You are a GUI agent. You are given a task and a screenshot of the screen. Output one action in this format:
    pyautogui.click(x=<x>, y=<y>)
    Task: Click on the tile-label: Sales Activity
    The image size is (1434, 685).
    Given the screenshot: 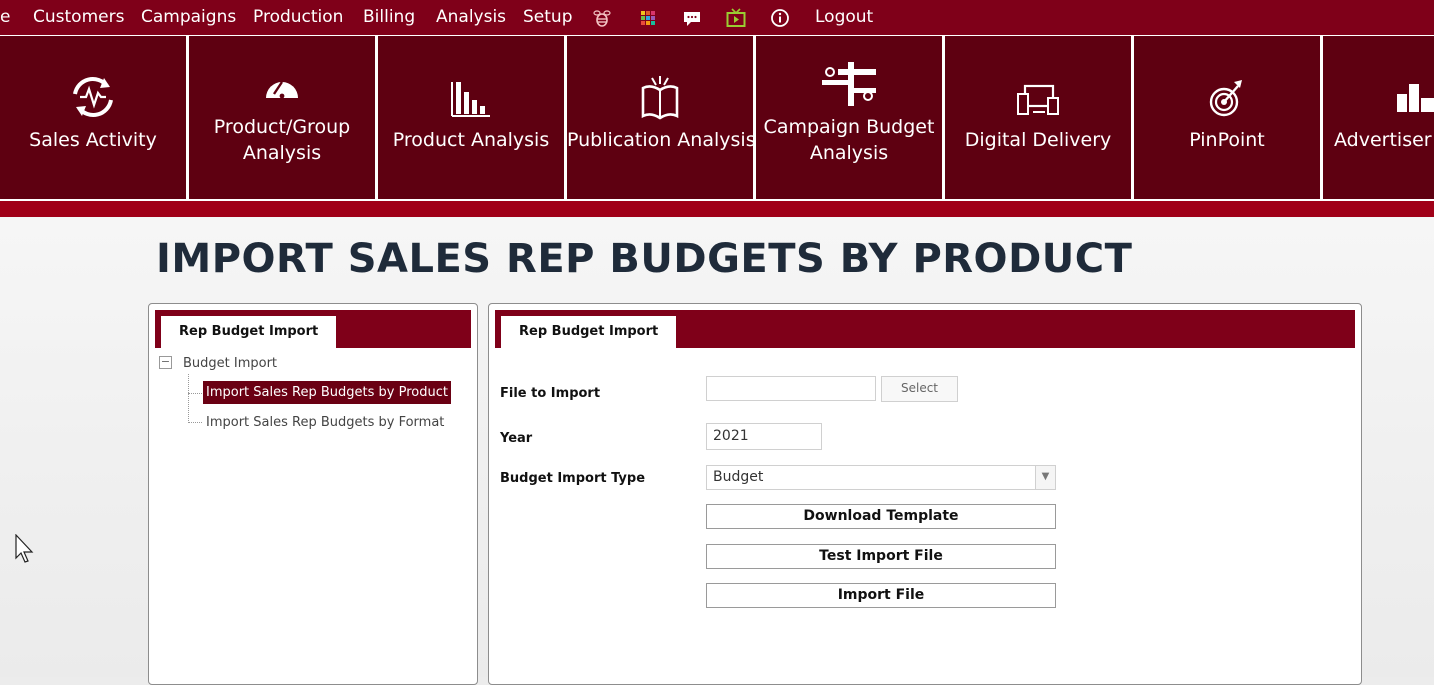 What is the action you would take?
    pyautogui.click(x=93, y=140)
    